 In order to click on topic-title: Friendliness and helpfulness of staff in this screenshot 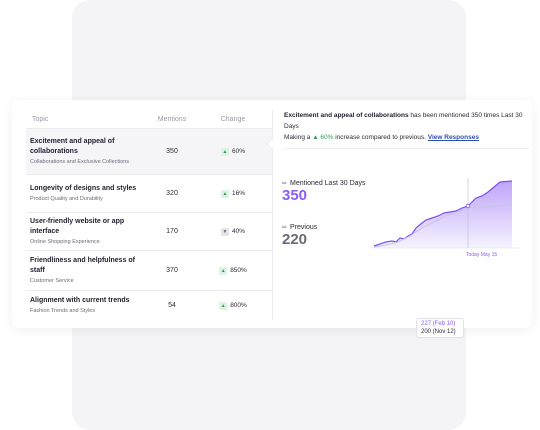, I will do `click(83, 265)`.